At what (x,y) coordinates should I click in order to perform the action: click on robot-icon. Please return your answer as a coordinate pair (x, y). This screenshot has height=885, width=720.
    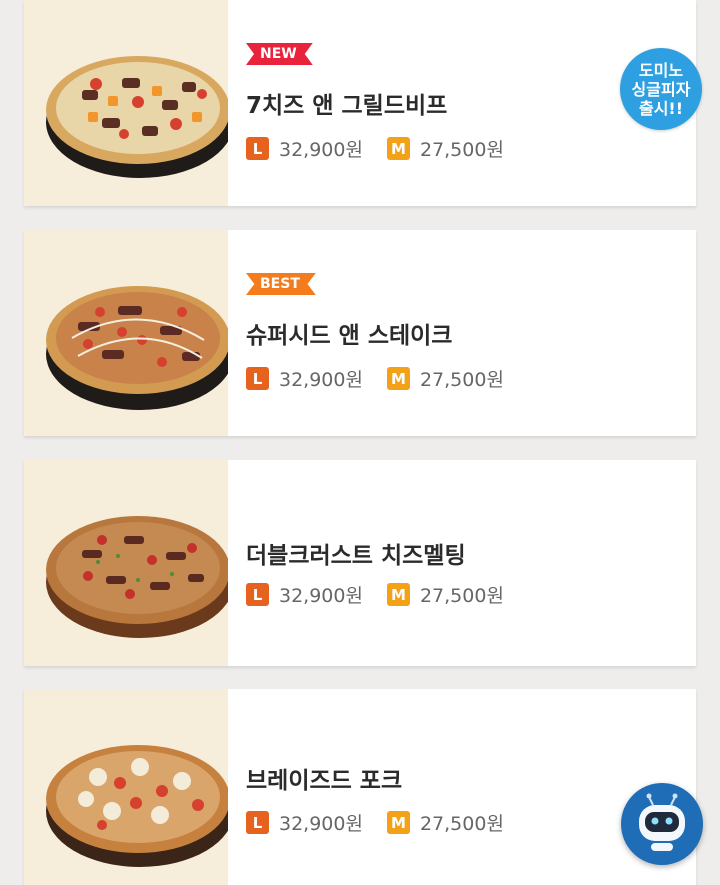
    Looking at the image, I should click on (662, 822).